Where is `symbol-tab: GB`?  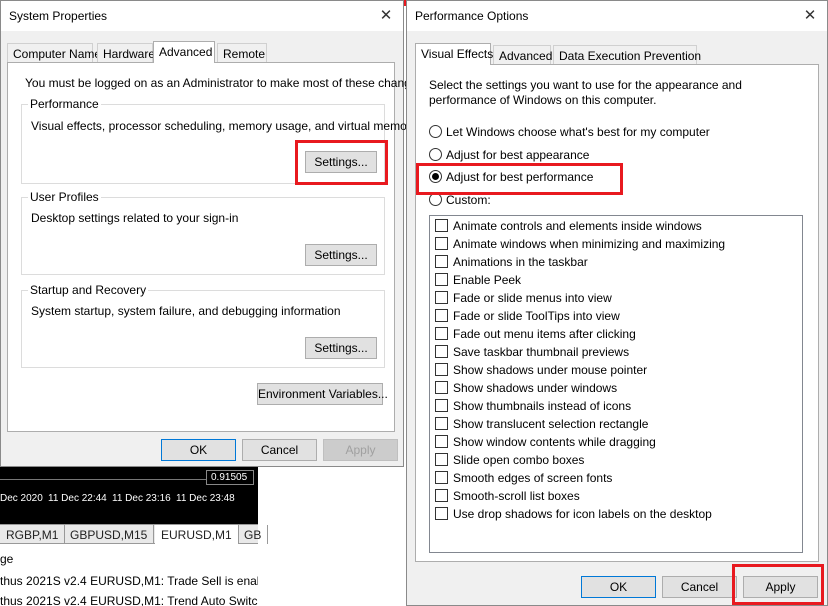 symbol-tab: GB is located at coordinates (253, 534).